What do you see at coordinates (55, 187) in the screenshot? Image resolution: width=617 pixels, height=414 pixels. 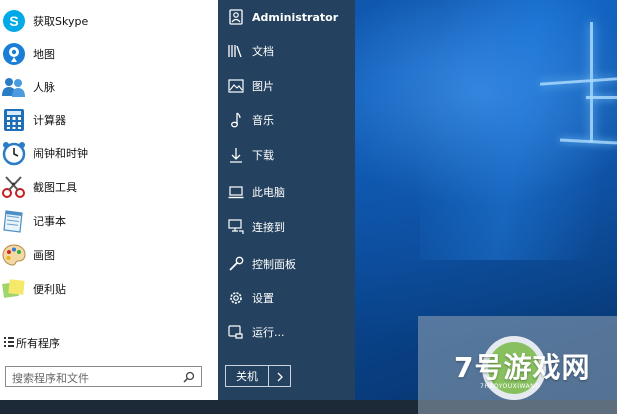 I see `app-label: 截图工具` at bounding box center [55, 187].